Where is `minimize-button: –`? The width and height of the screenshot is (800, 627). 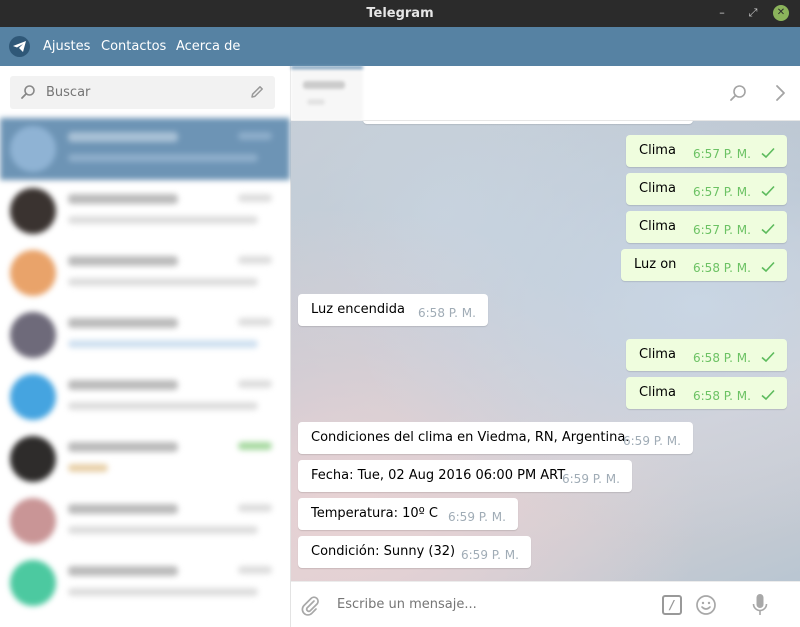 minimize-button: – is located at coordinates (722, 13).